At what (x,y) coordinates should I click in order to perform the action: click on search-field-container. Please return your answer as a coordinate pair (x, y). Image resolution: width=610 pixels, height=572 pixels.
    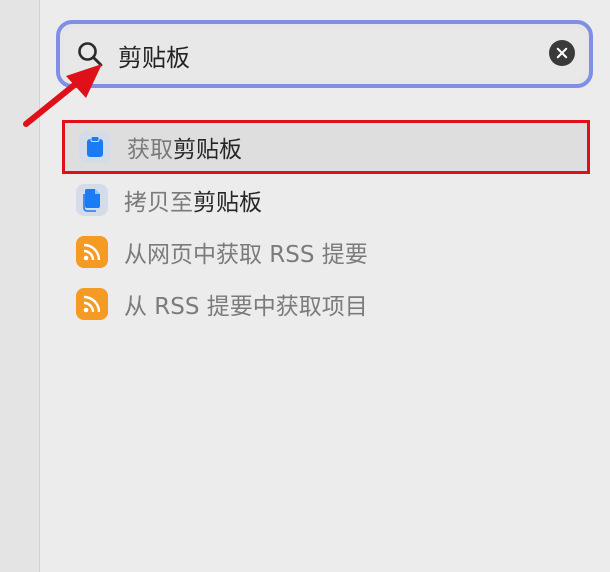
    Looking at the image, I should click on (324, 54).